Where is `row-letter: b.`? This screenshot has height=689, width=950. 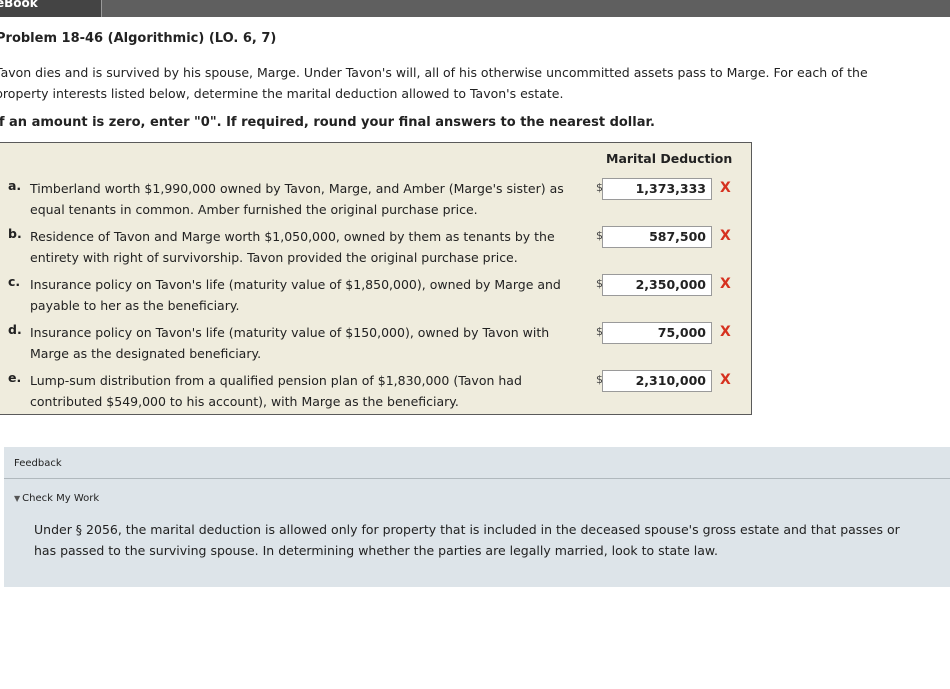
row-letter: b. is located at coordinates (15, 233).